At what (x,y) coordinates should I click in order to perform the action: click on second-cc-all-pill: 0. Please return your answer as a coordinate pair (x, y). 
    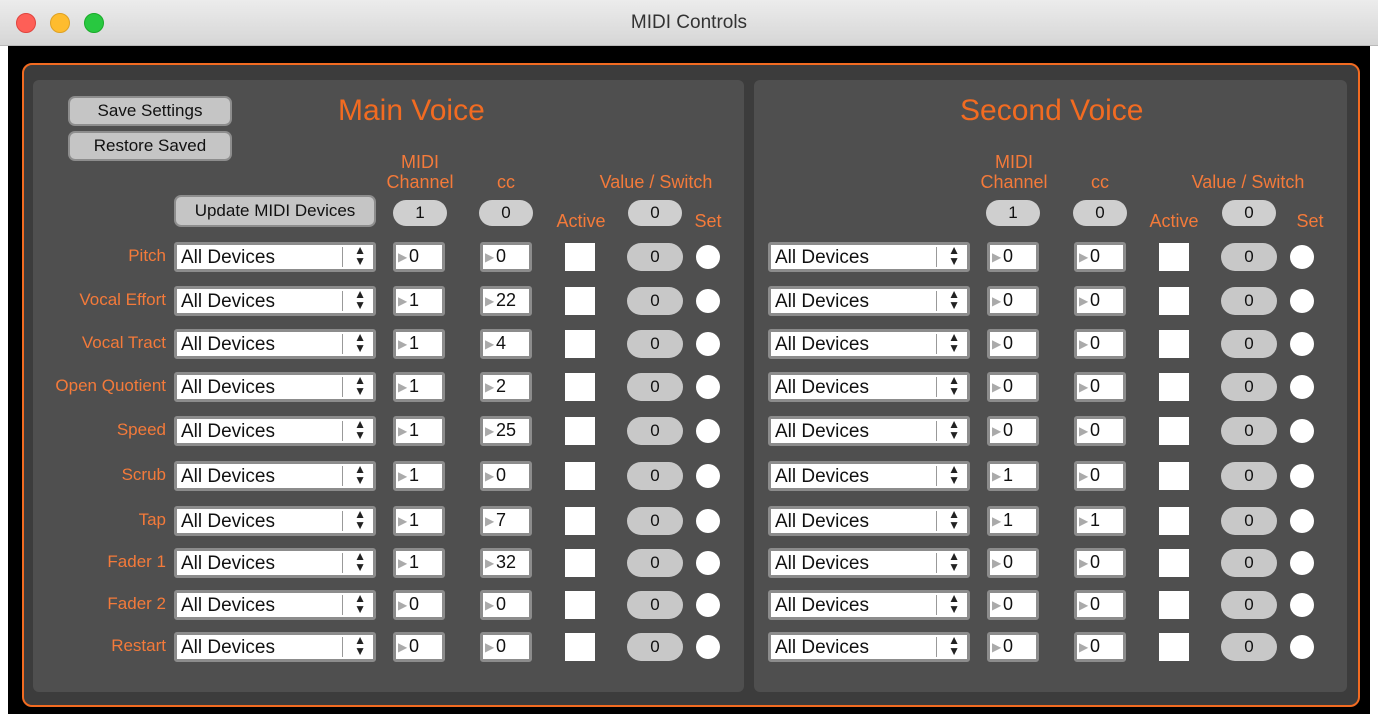
    Looking at the image, I should click on (1100, 213).